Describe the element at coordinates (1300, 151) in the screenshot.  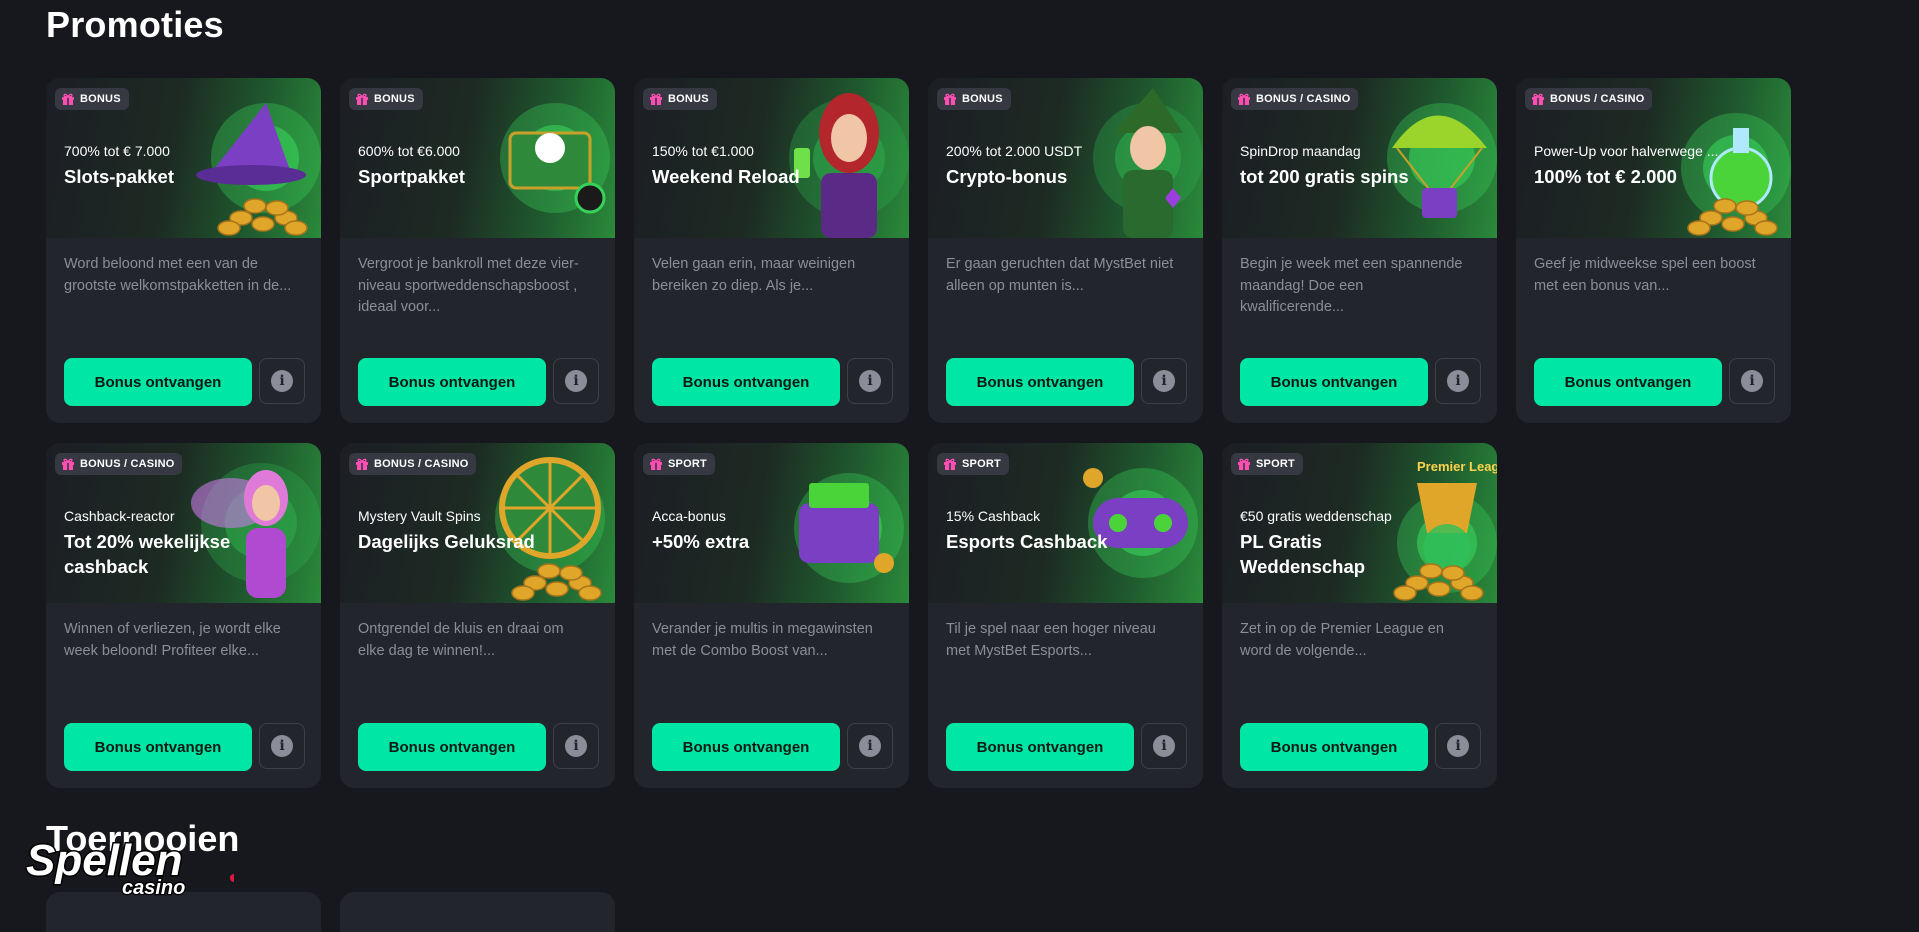
I see `promo-subtitle: SpinDrop maandag` at that location.